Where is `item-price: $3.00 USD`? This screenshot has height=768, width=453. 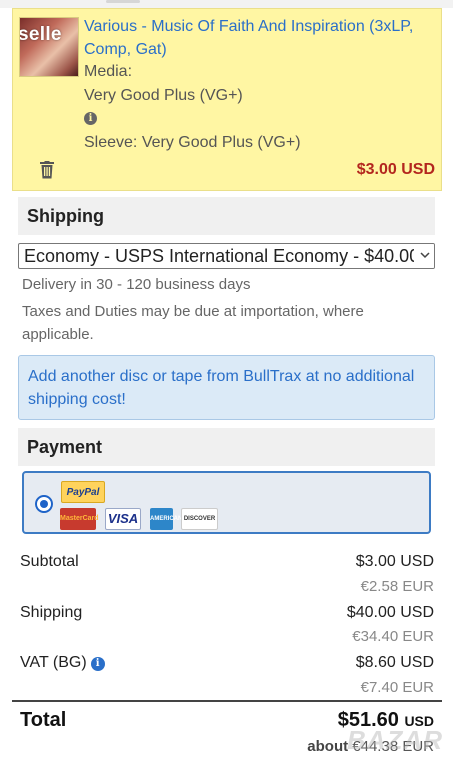
item-price: $3.00 USD is located at coordinates (395, 169).